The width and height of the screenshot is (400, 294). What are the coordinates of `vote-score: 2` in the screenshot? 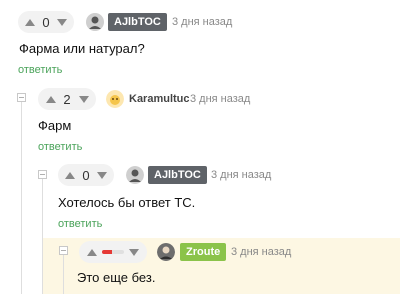 It's located at (67, 99).